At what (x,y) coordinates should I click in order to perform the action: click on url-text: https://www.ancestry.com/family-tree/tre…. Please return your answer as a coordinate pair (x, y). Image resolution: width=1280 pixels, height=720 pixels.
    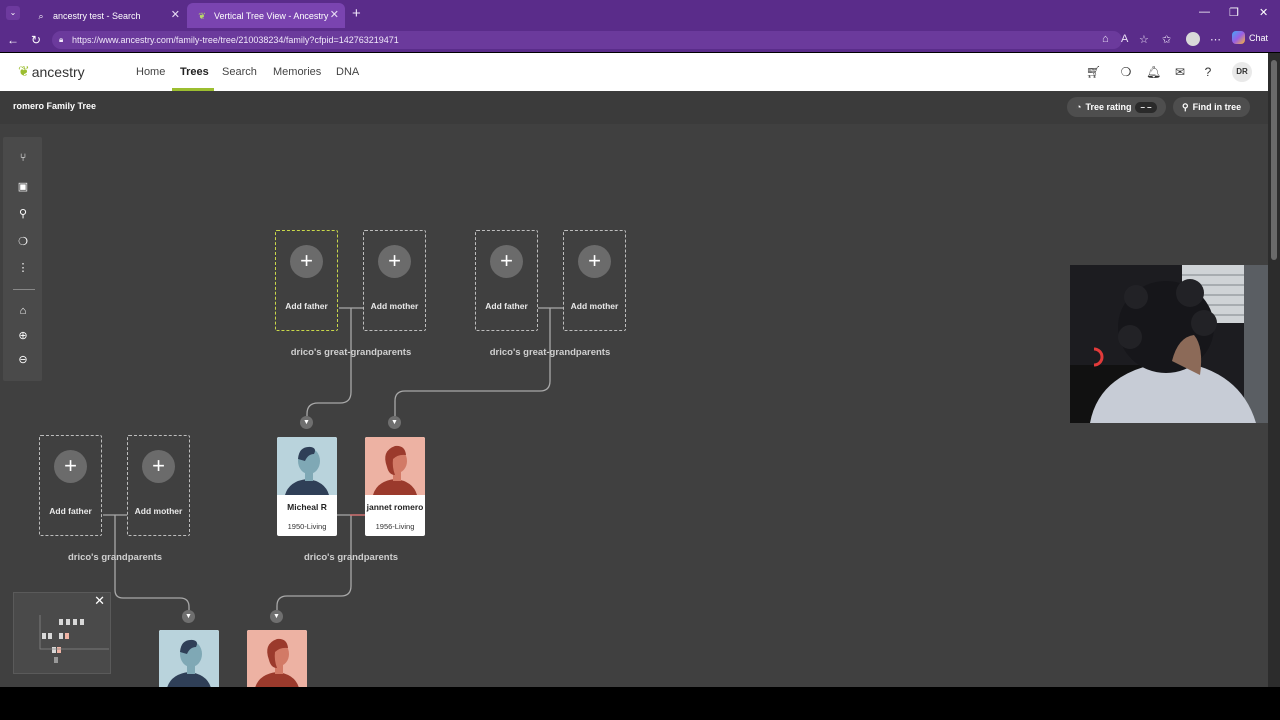
    Looking at the image, I should click on (235, 40).